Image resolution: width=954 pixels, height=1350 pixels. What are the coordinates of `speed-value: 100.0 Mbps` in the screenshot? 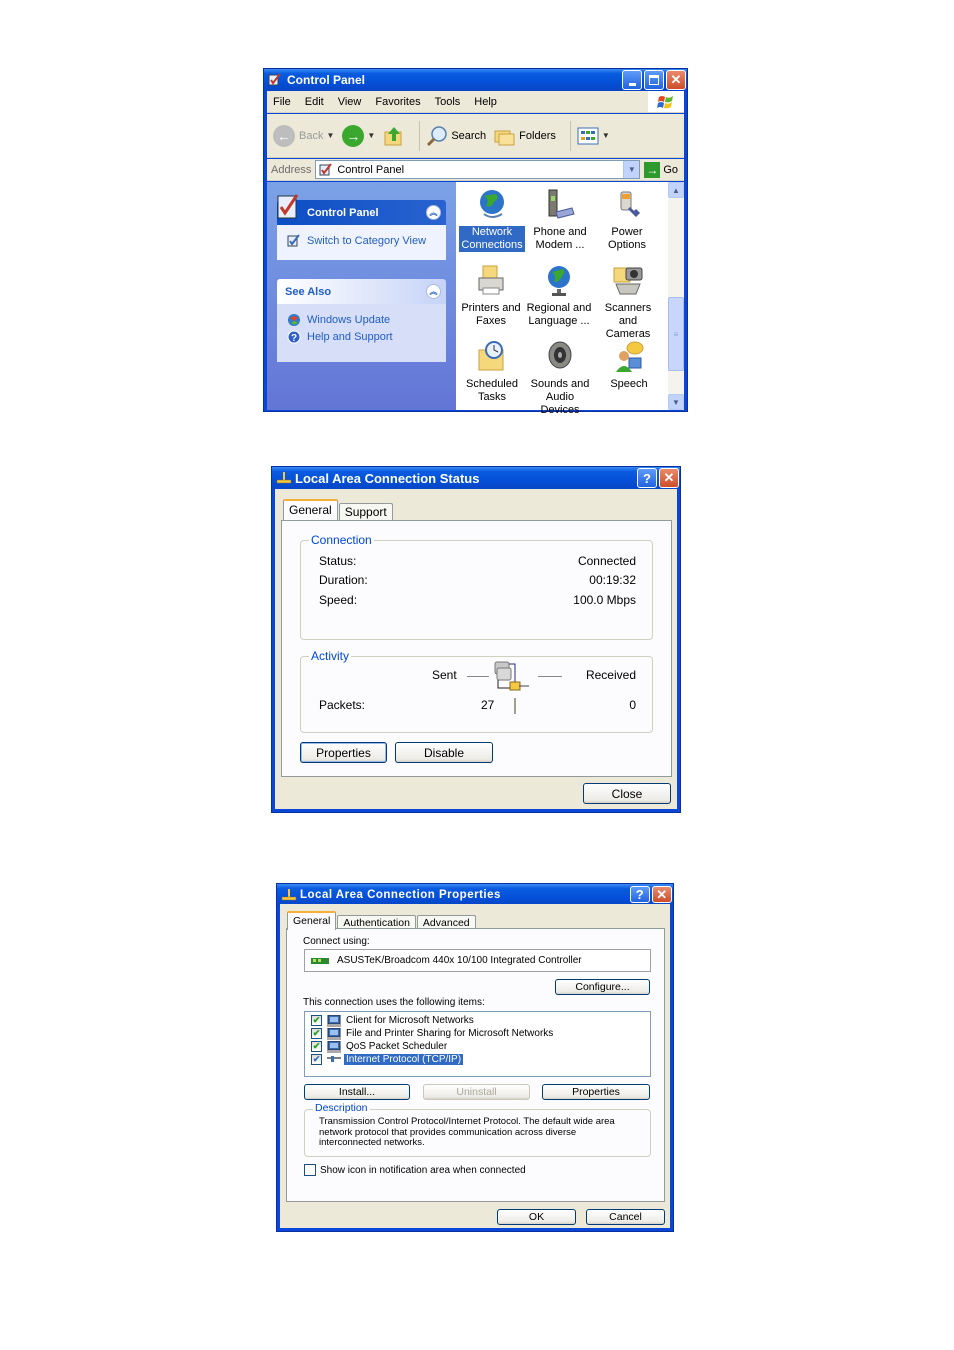 It's located at (604, 600).